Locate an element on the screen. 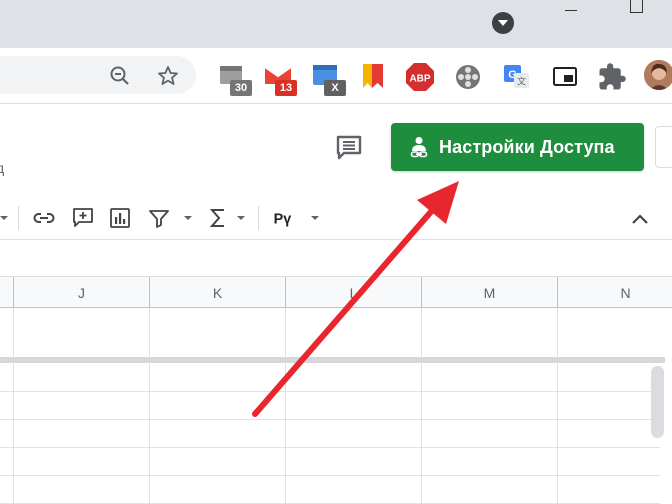 This screenshot has height=504, width=672. column-header-n: N is located at coordinates (615, 292).